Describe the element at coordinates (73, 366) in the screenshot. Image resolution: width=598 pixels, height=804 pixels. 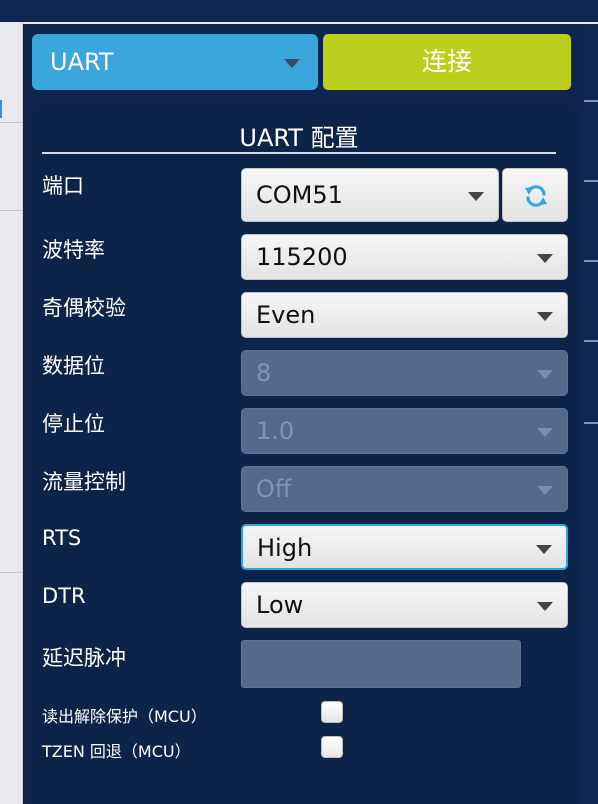
I see `databits-label: 数据位` at that location.